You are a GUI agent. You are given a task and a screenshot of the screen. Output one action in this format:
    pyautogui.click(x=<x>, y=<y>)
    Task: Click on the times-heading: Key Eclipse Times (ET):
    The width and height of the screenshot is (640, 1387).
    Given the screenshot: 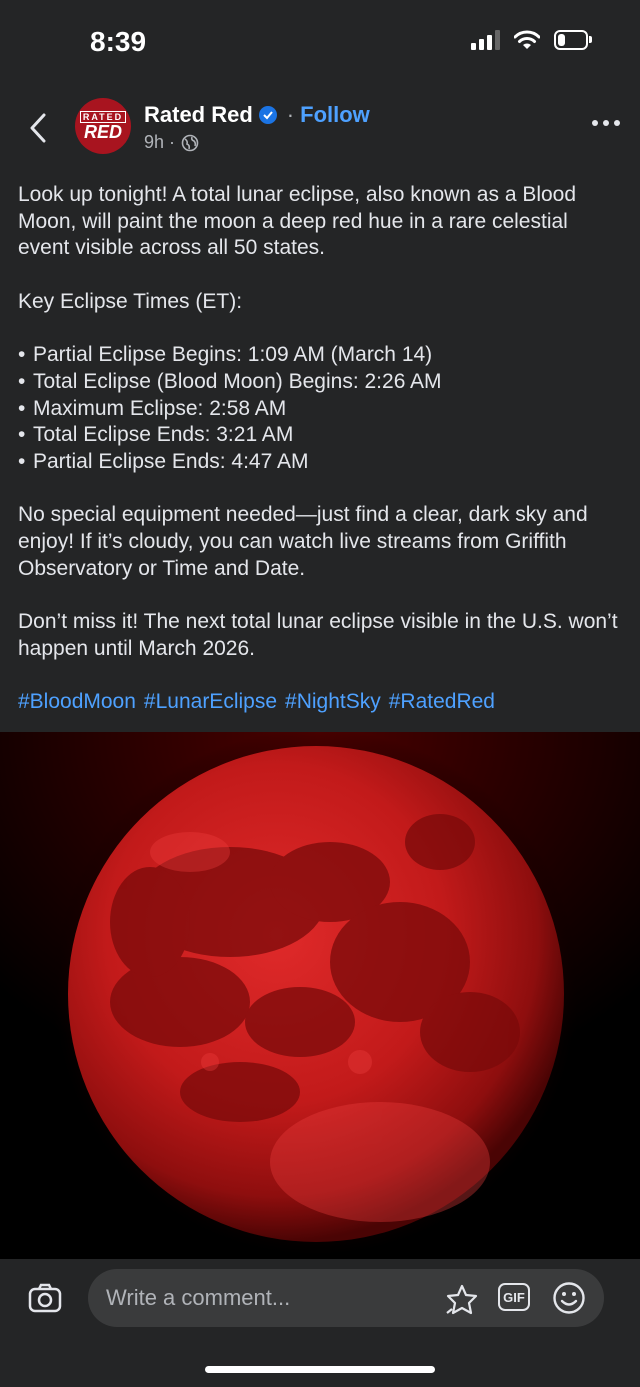 What is the action you would take?
    pyautogui.click(x=130, y=301)
    